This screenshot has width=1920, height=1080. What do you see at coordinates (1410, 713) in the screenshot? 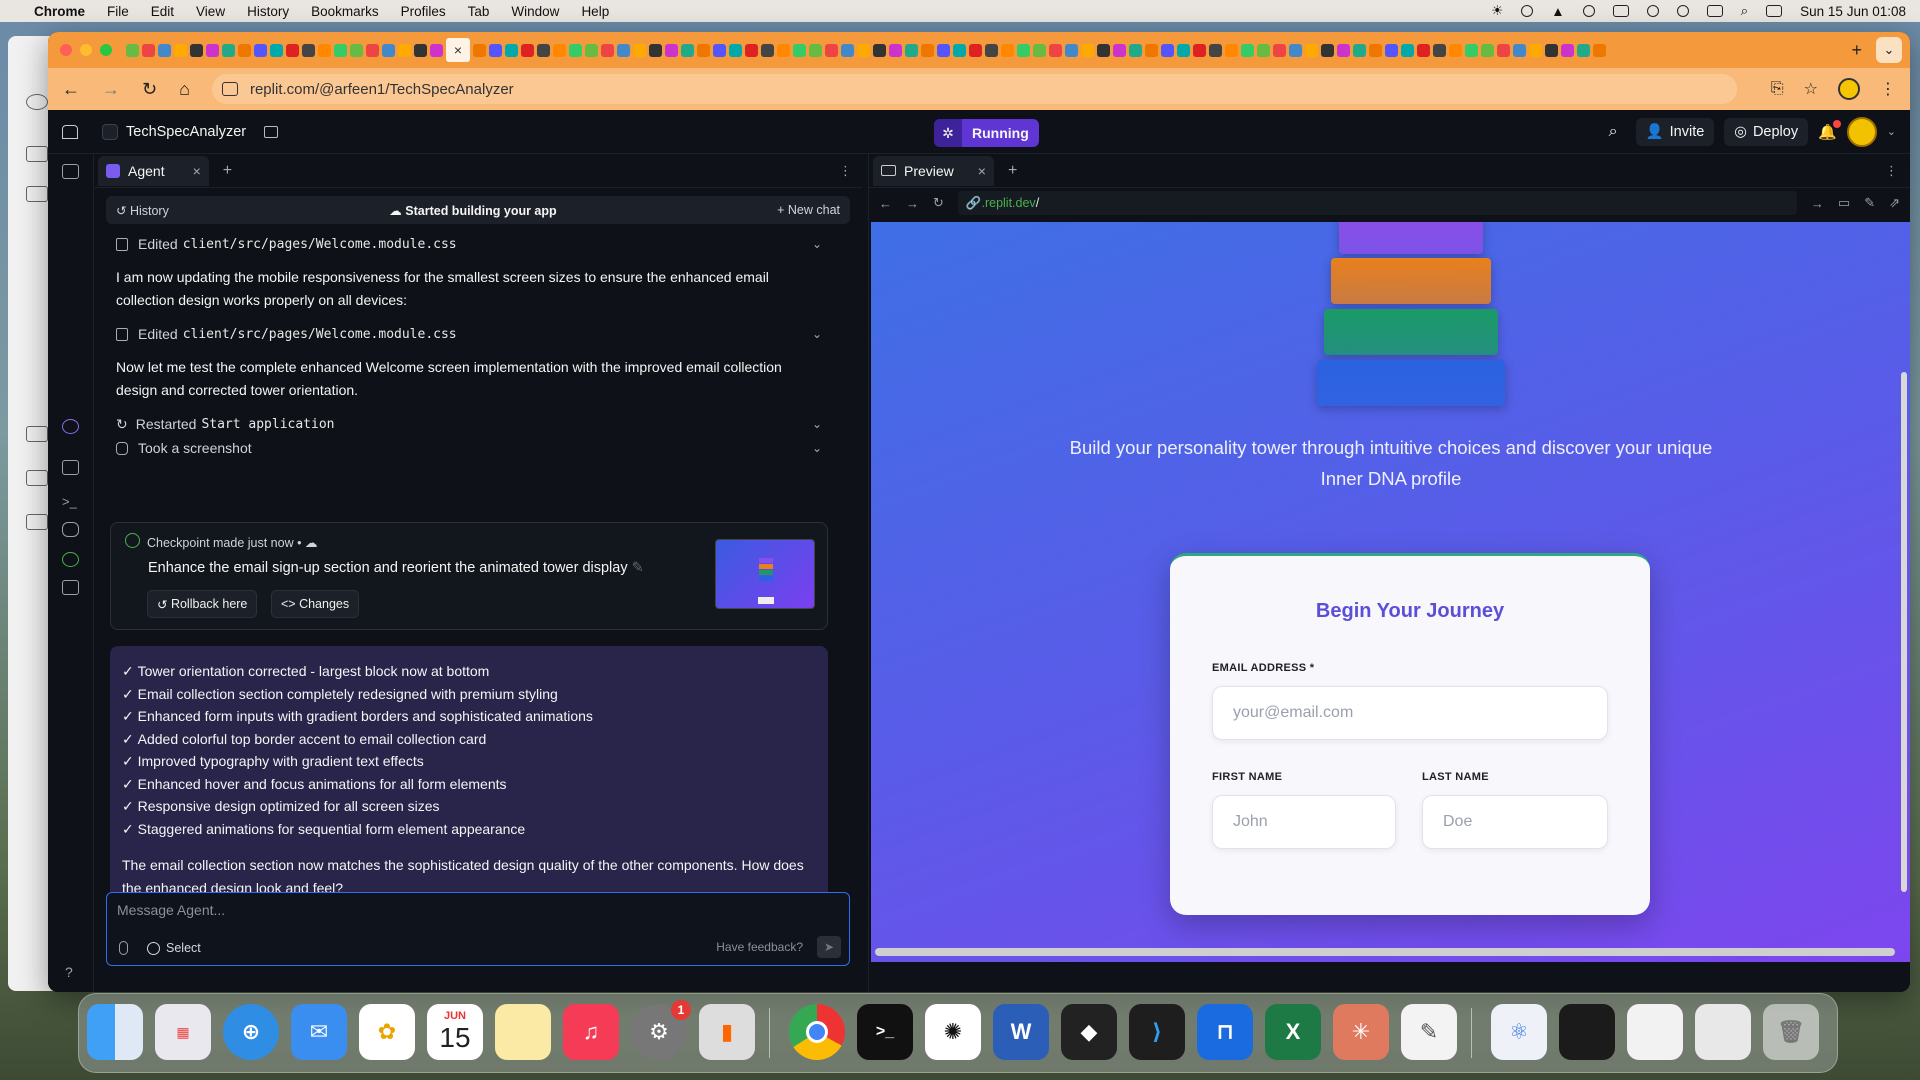
I see `email-field: your@email.com` at bounding box center [1410, 713].